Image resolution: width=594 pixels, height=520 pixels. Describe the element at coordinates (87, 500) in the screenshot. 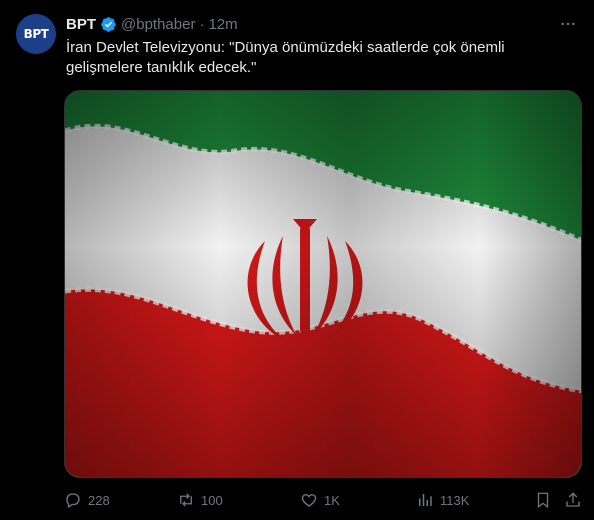

I see `reply-button: 228` at that location.